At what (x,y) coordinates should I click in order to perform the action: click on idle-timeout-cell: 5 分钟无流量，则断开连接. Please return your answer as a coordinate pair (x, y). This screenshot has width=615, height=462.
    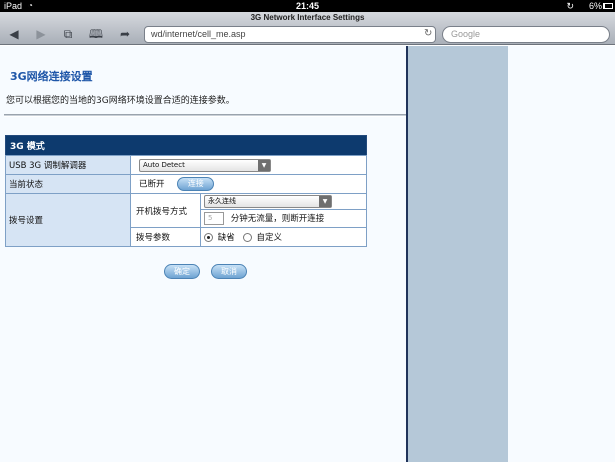
    Looking at the image, I should click on (283, 218).